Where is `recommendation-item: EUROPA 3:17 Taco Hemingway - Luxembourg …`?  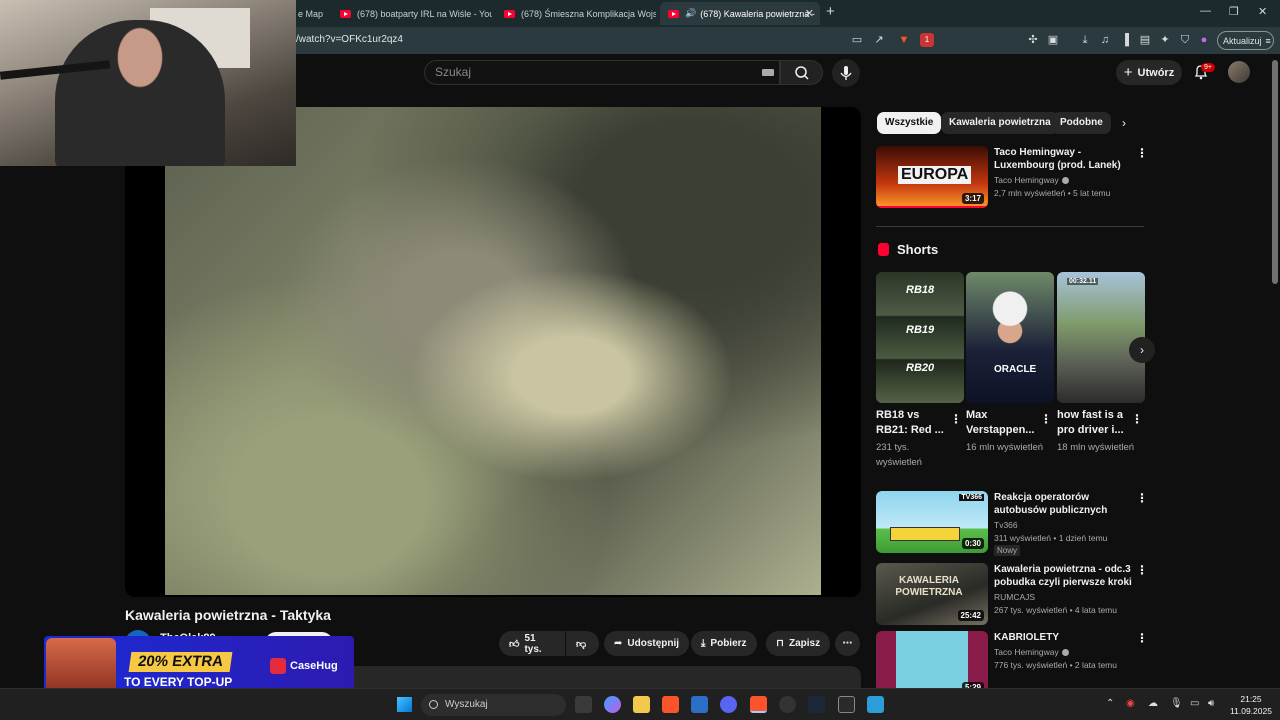
recommendation-item: EUROPA 3:17 Taco Hemingway - Luxembourg … is located at coordinates (1012, 181).